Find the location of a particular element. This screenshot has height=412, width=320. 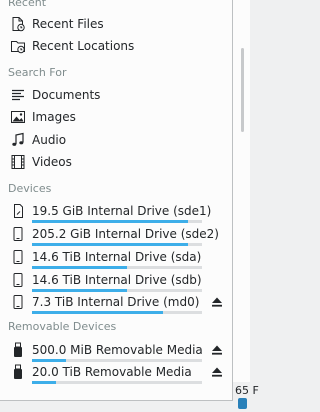

place-item-label: Recent Files is located at coordinates (68, 24).